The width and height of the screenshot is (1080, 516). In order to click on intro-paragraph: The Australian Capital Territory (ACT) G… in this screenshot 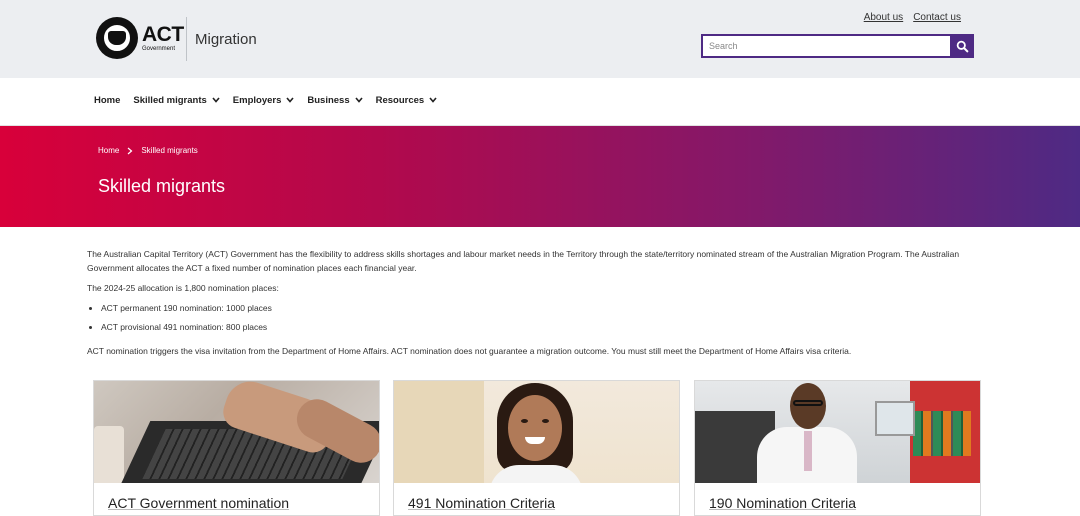, I will do `click(523, 261)`.